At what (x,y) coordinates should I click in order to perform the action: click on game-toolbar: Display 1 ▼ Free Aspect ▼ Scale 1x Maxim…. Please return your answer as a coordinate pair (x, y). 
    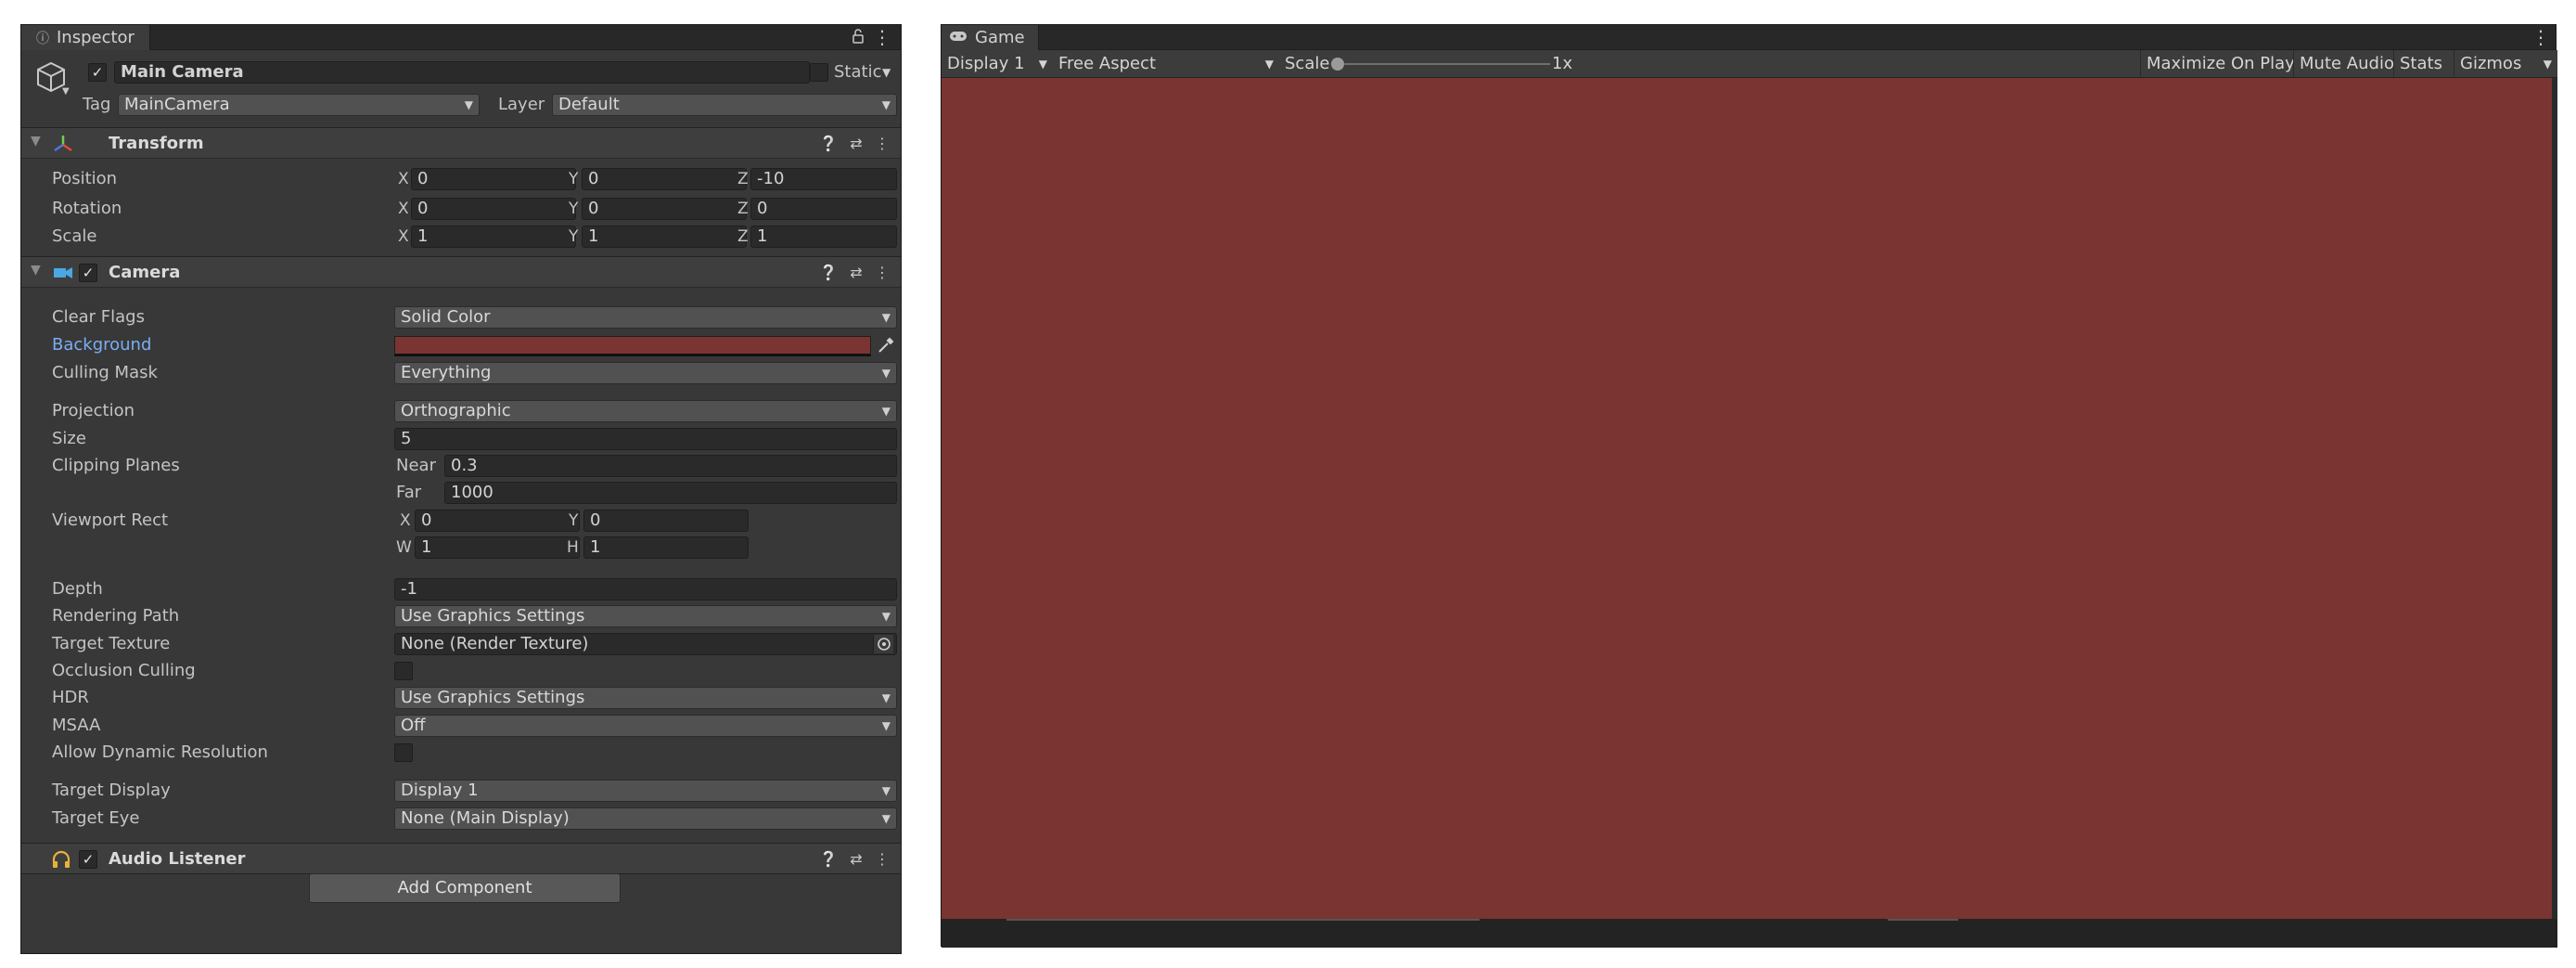
    Looking at the image, I should click on (1749, 64).